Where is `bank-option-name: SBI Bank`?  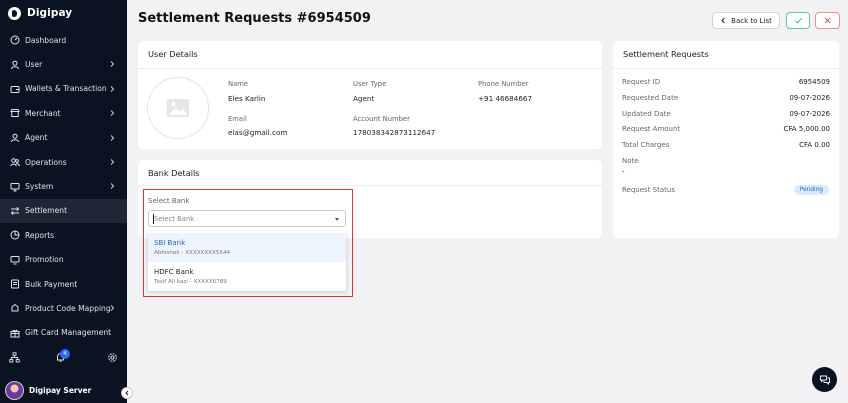 bank-option-name: SBI Bank is located at coordinates (170, 243).